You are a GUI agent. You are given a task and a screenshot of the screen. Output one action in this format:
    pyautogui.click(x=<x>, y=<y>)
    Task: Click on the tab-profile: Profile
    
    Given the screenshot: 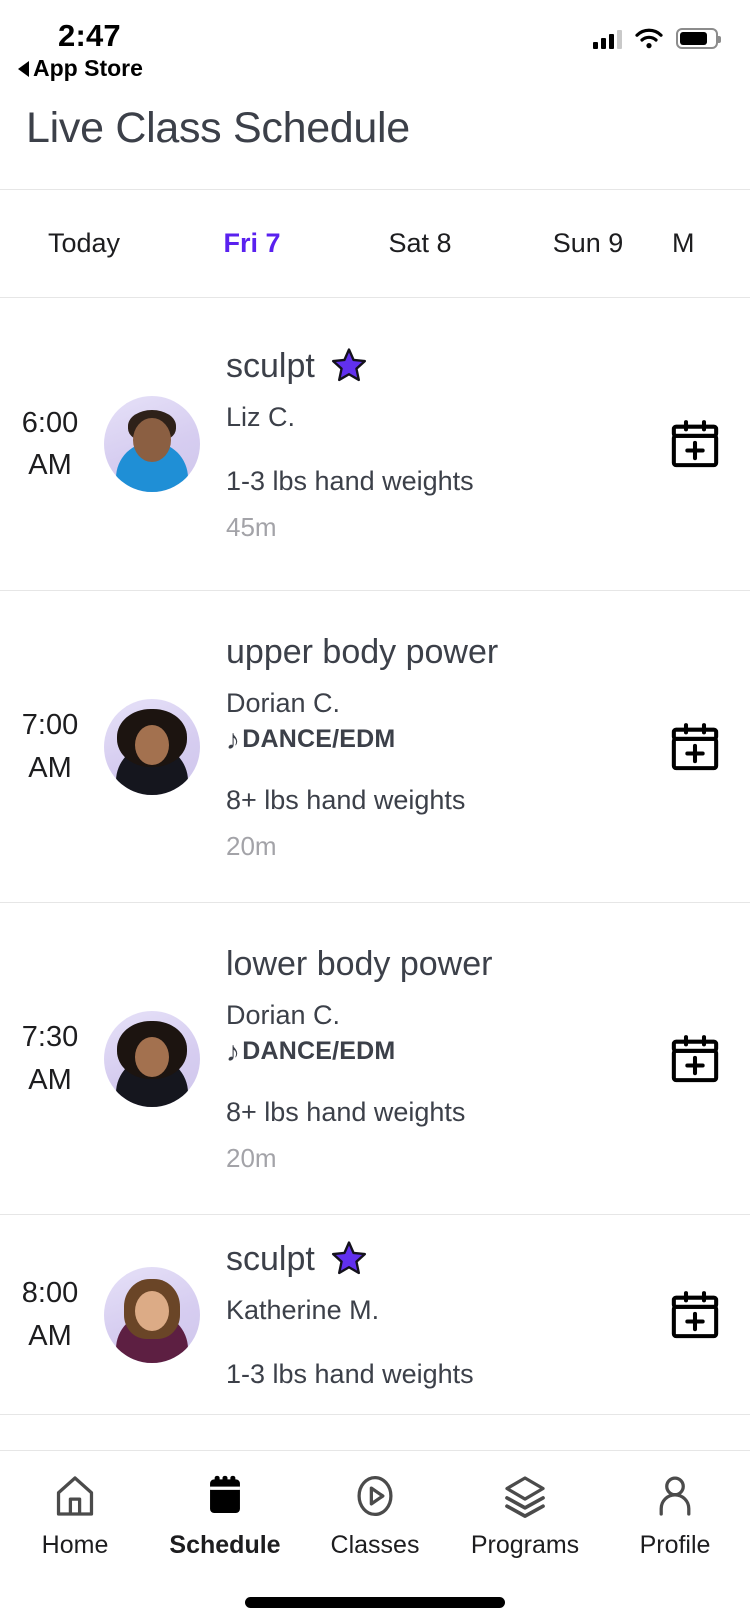 What is the action you would take?
    pyautogui.click(x=675, y=1516)
    